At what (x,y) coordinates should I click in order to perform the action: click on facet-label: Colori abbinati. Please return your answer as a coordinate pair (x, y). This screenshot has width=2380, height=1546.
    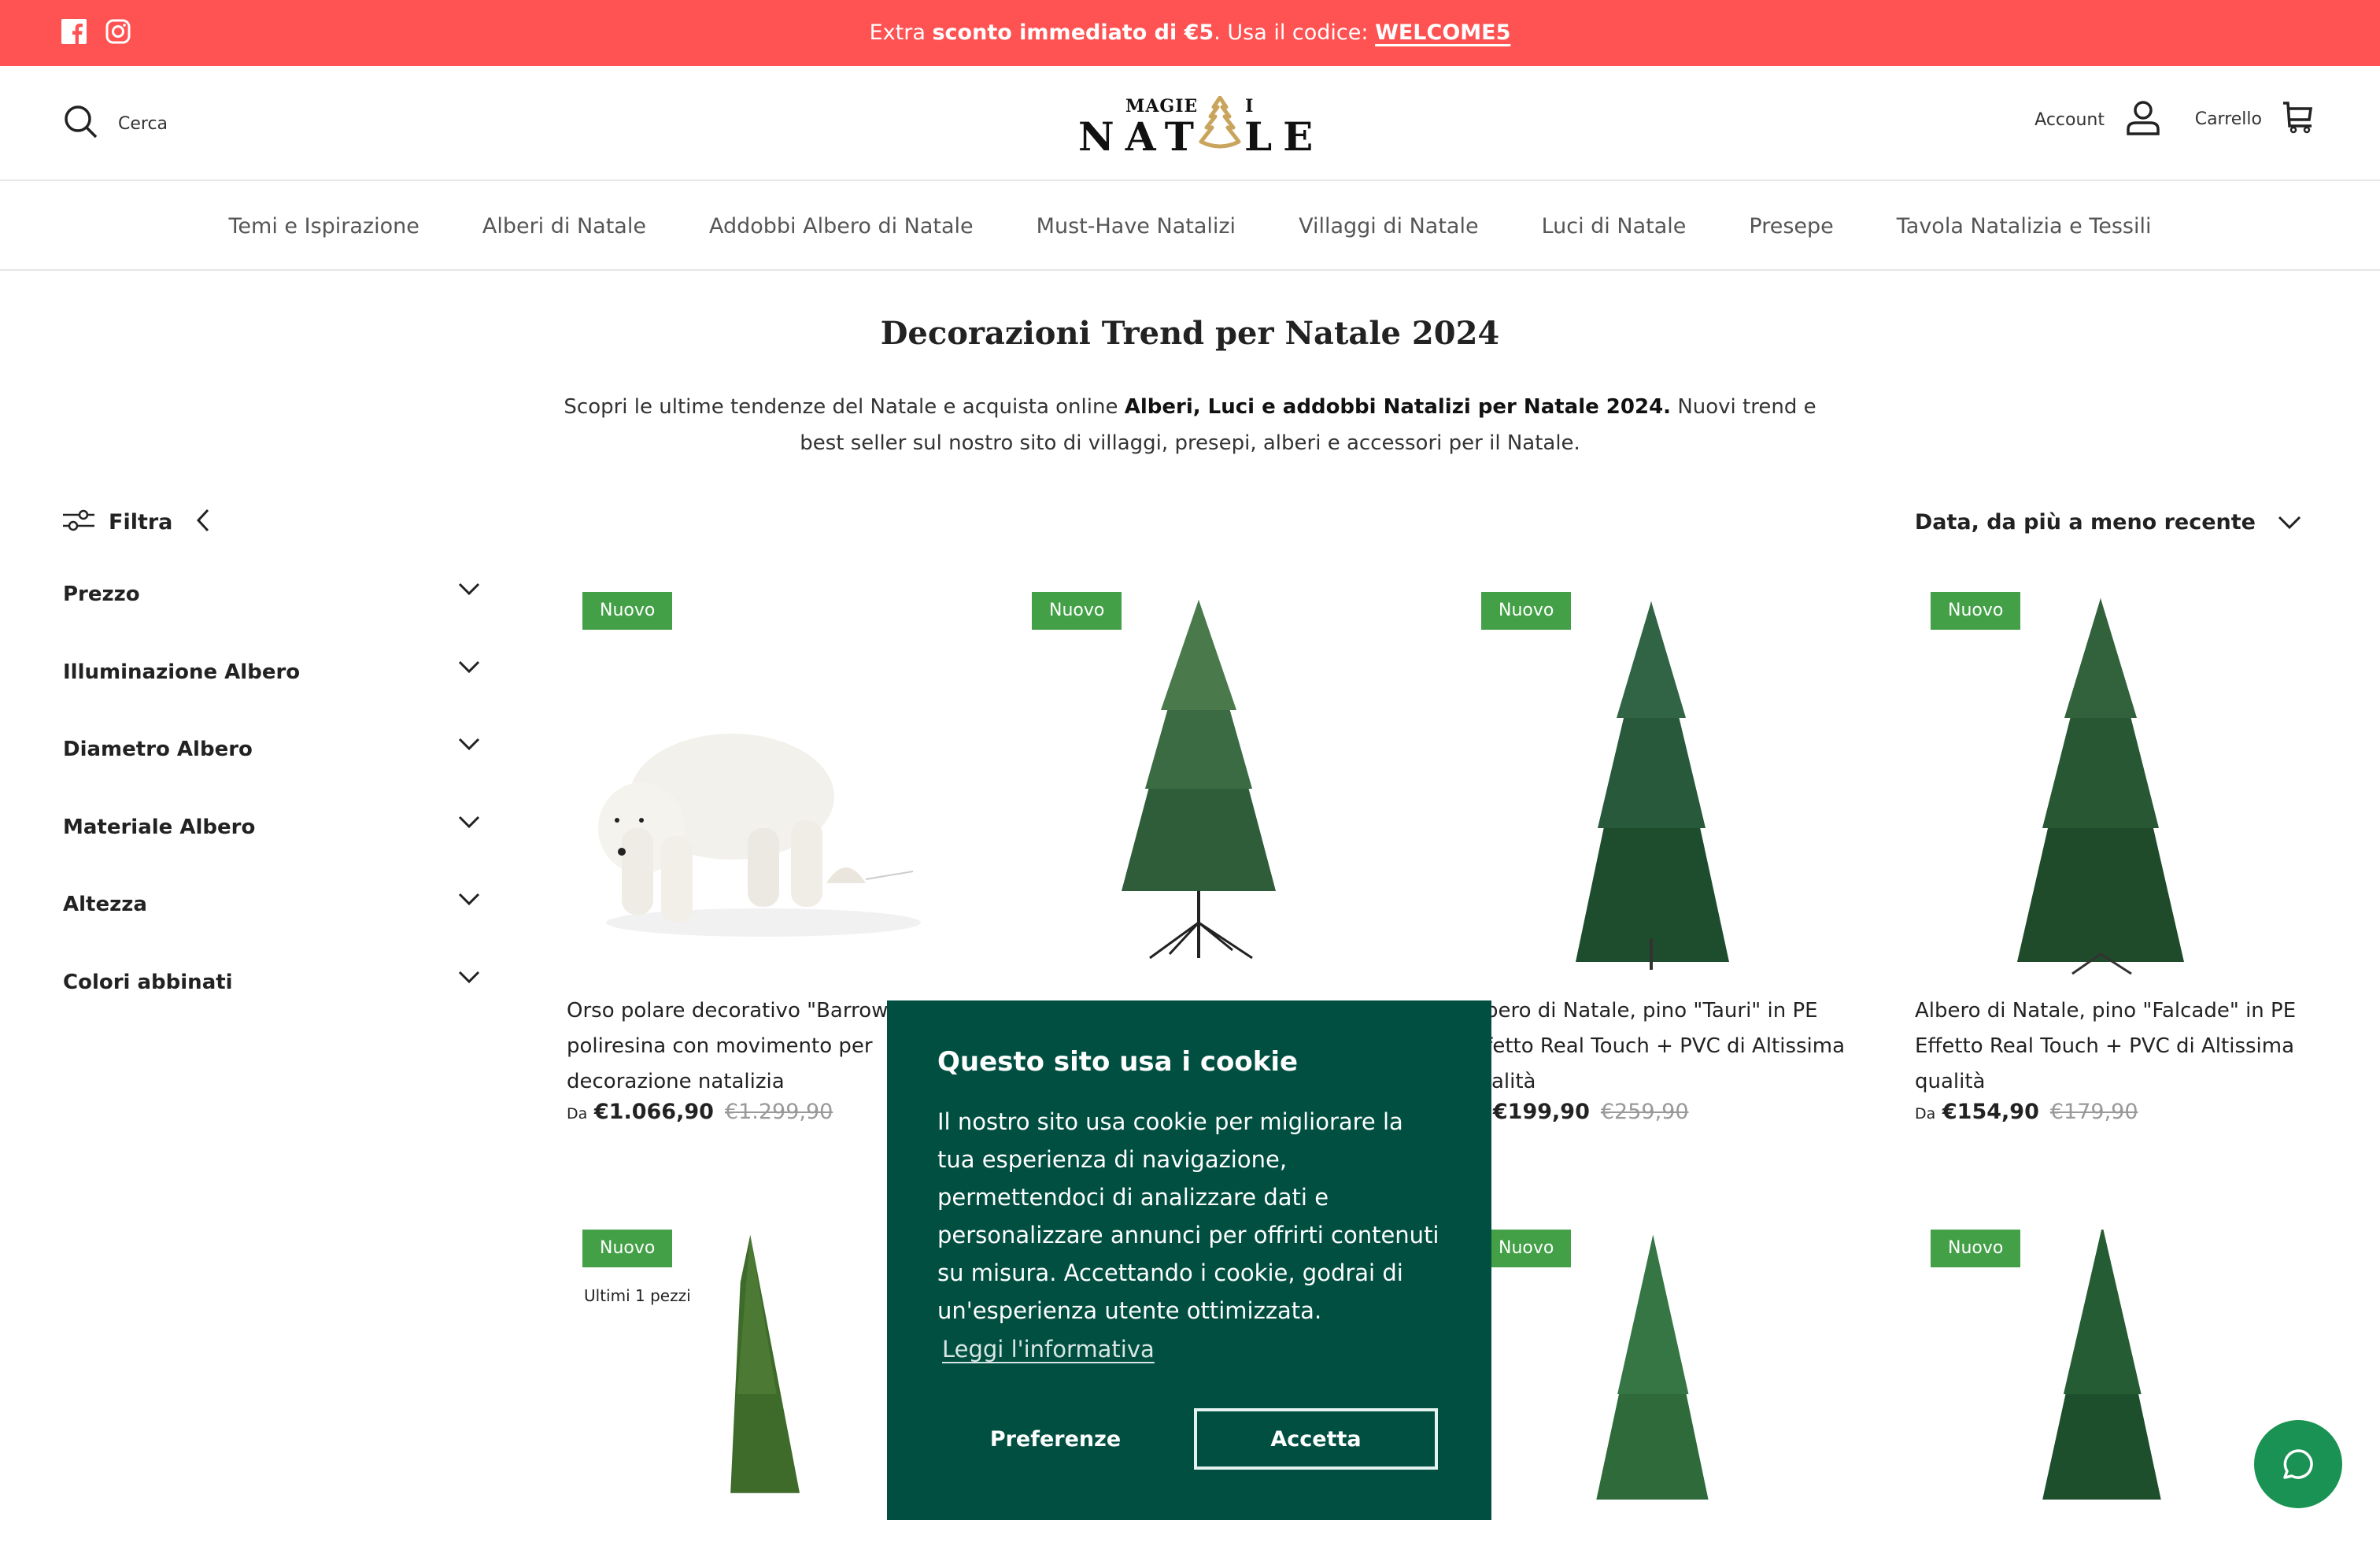
    Looking at the image, I should click on (148, 982).